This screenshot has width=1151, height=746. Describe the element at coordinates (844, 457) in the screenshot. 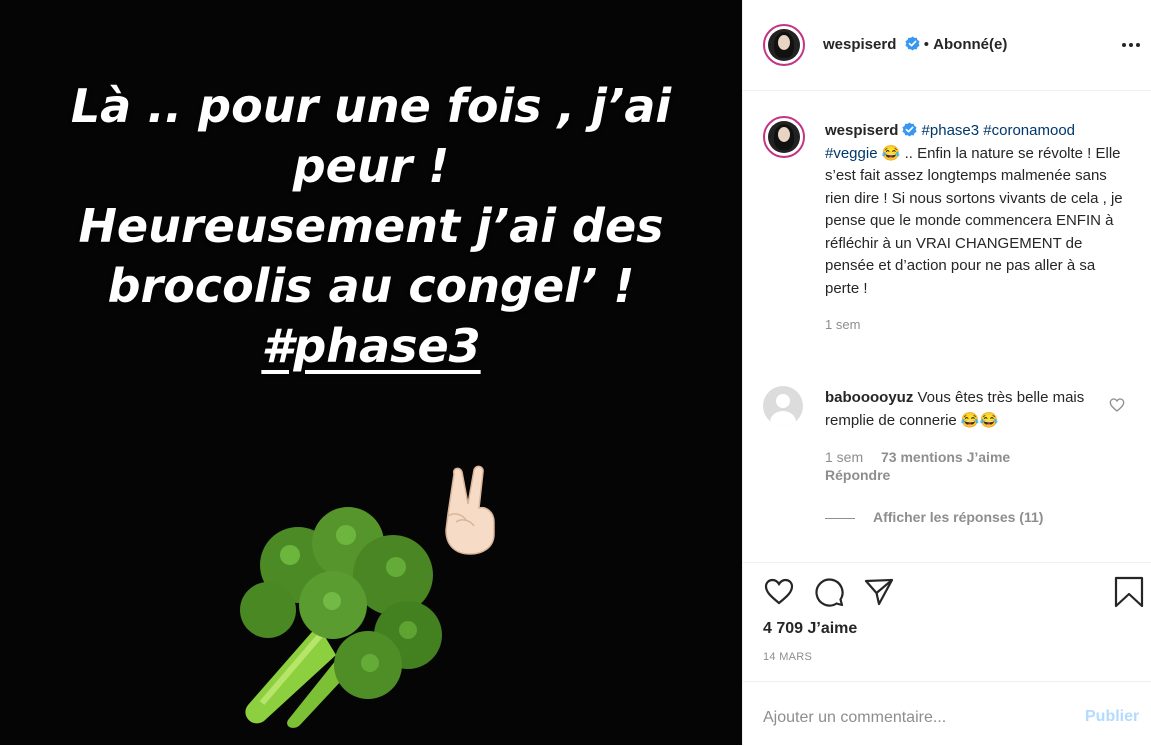

I see `comment-time: 1 sem` at that location.